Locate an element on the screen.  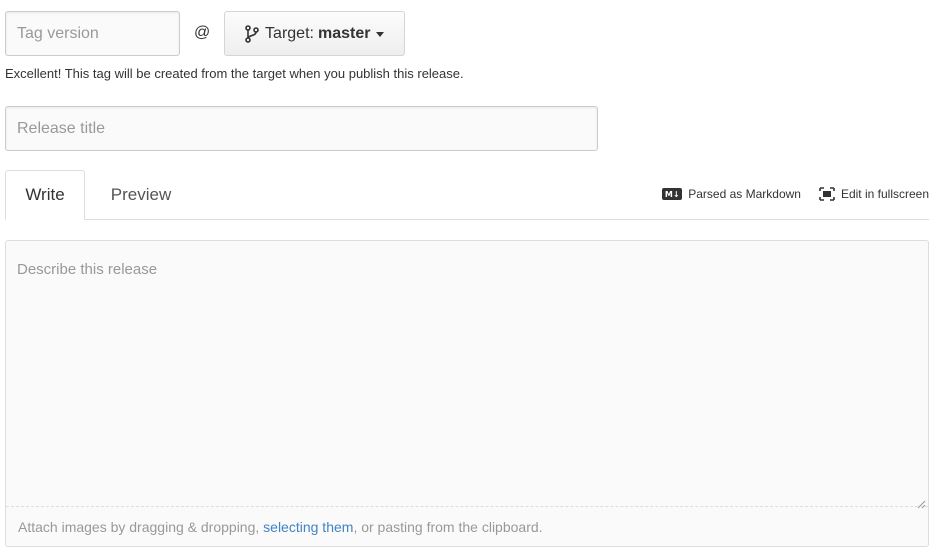
editor-tools: M↓ Parsed as Markdown Edit in fullscreen is located at coordinates (795, 194).